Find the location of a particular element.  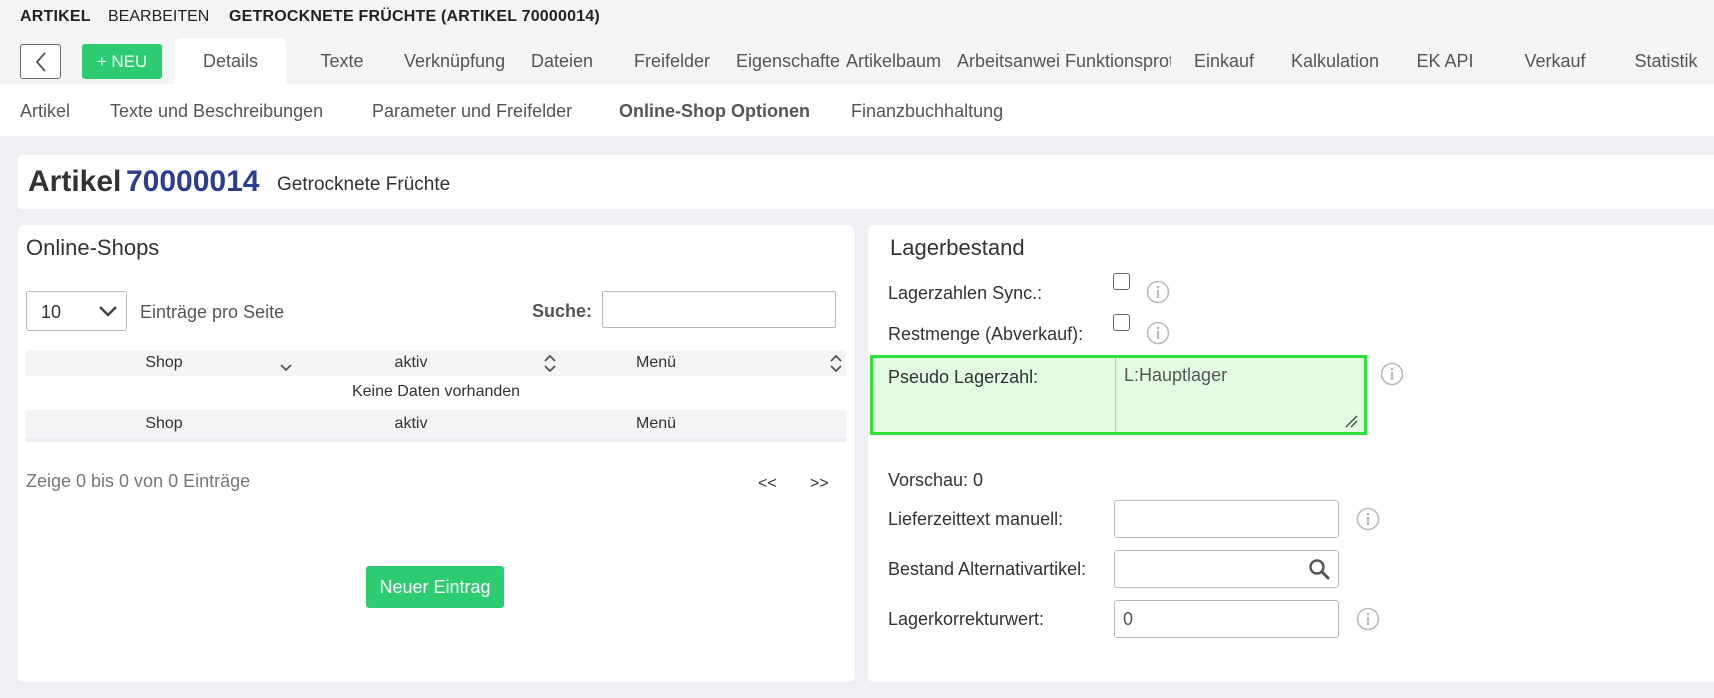

subtab-parameter-freifelder: Parameter und Freifelder is located at coordinates (472, 111).